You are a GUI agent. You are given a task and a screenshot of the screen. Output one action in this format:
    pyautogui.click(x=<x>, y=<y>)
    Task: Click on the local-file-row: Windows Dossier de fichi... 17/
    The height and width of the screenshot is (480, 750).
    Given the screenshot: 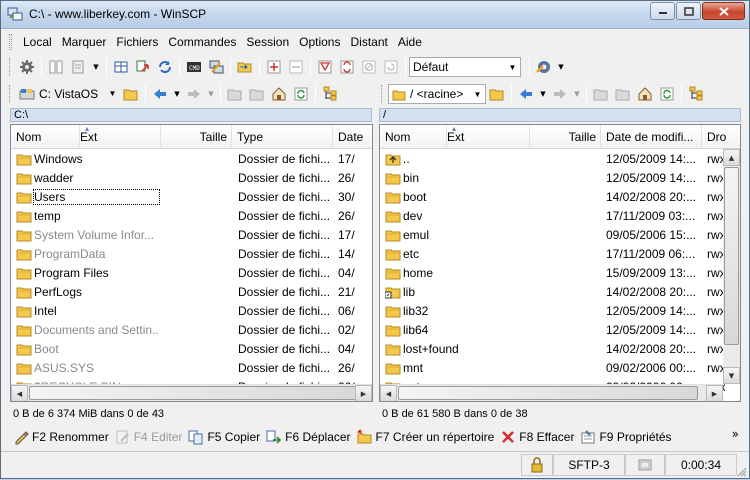 What is the action you would take?
    pyautogui.click(x=191, y=159)
    